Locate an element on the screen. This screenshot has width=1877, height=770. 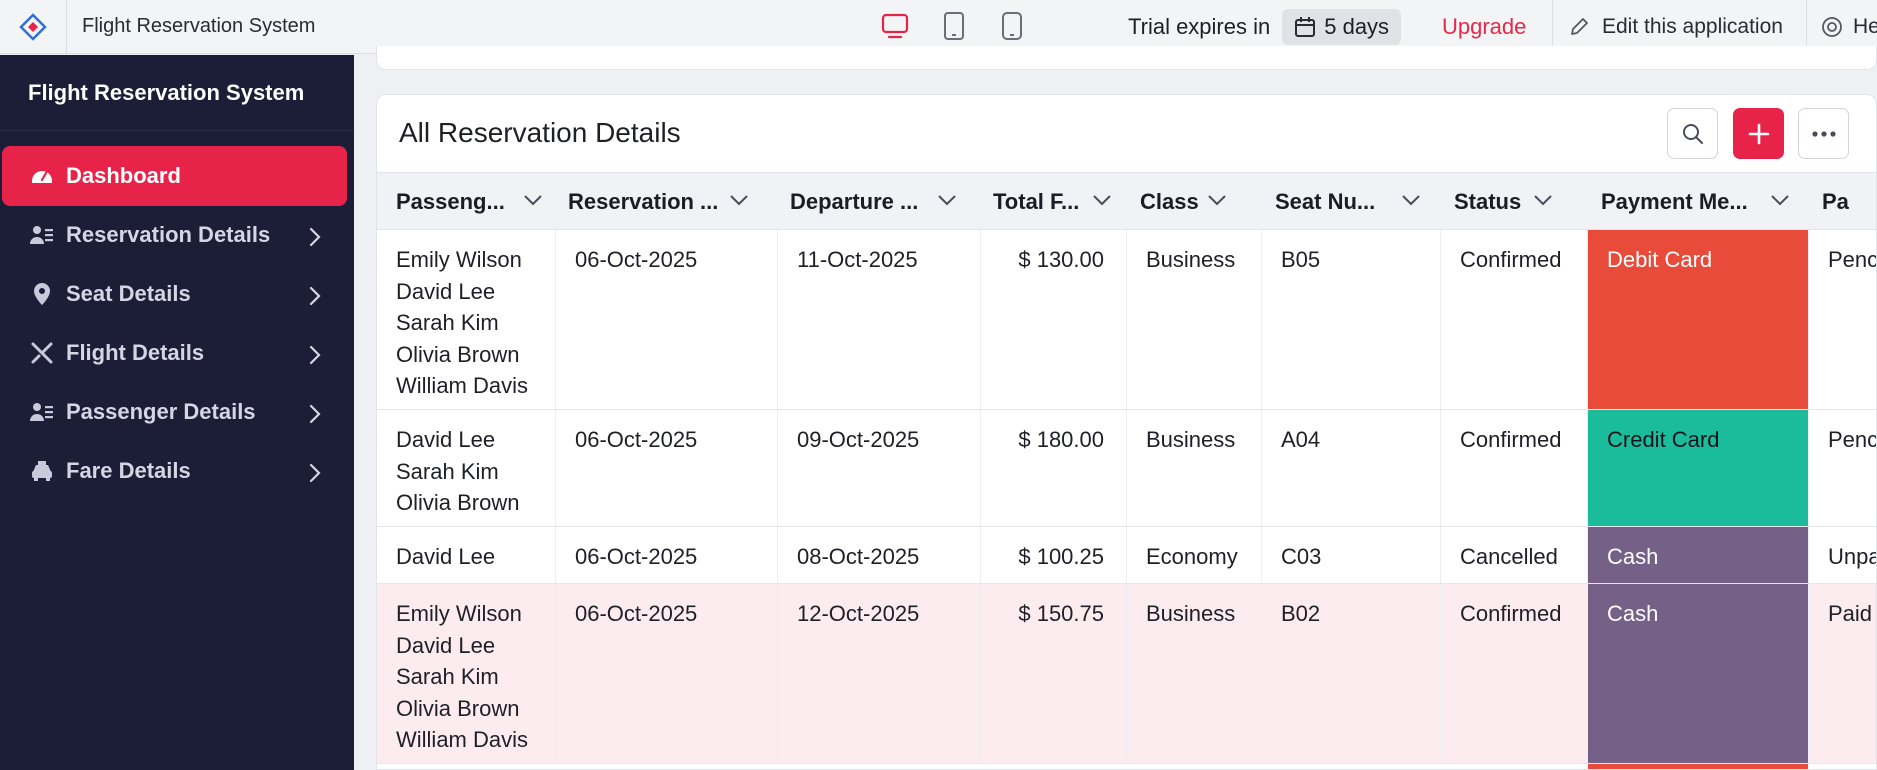
cell-status: Cancelled is located at coordinates (1514, 555).